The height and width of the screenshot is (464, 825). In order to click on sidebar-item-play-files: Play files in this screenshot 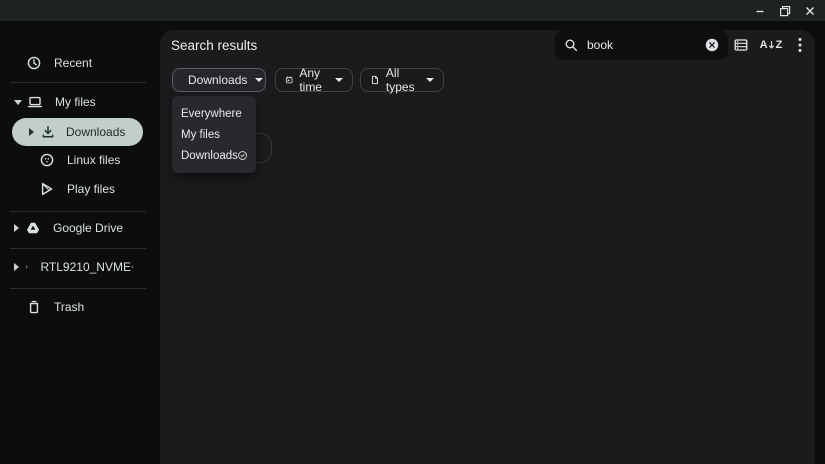, I will do `click(80, 189)`.